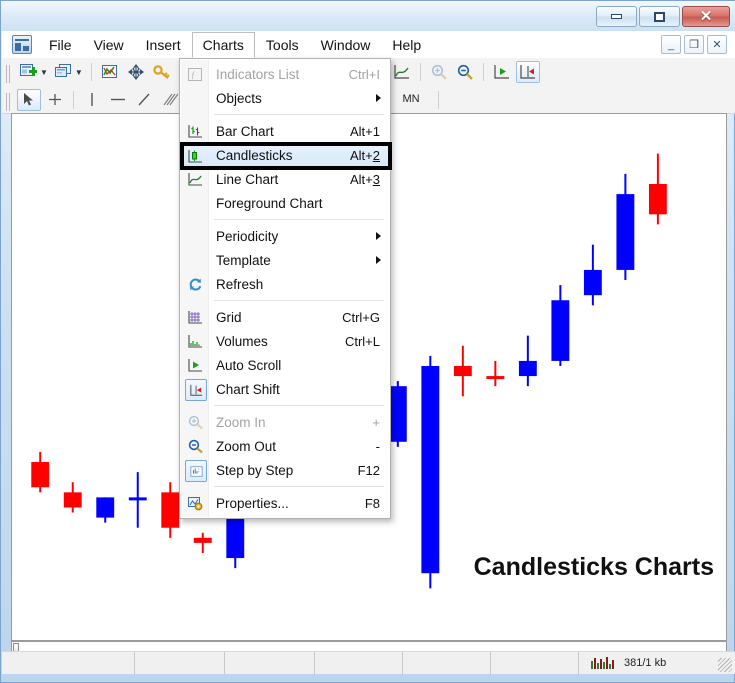 The width and height of the screenshot is (735, 683). Describe the element at coordinates (195, 284) in the screenshot. I see `refresh-icon` at that location.